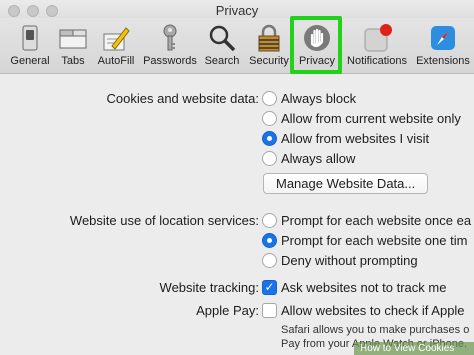 The image size is (474, 355). Describe the element at coordinates (269, 240) in the screenshot. I see `location-prompt-one-time-radio` at that location.